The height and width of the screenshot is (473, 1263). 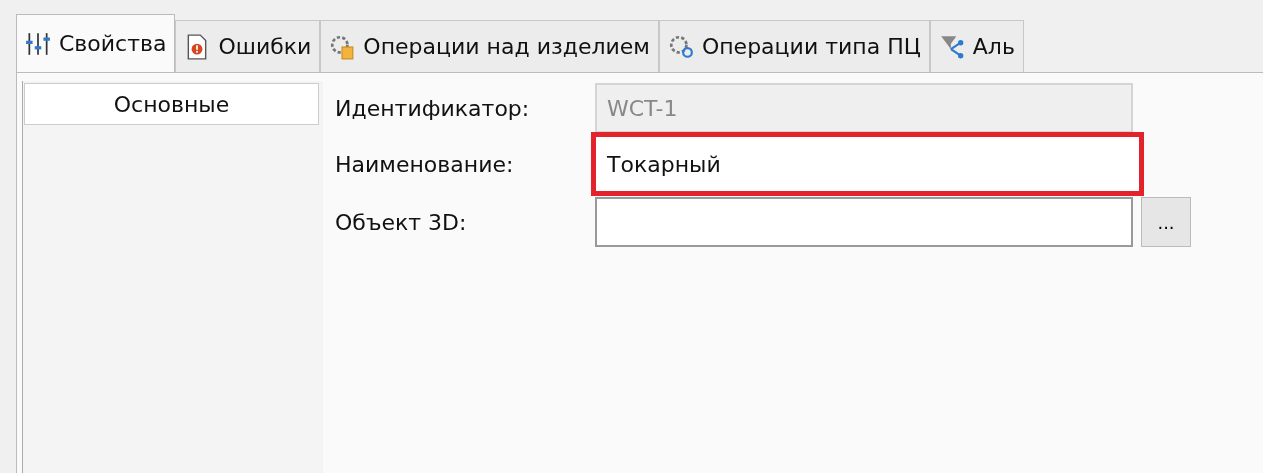 I want to click on field-label: Наименование:, so click(x=425, y=164).